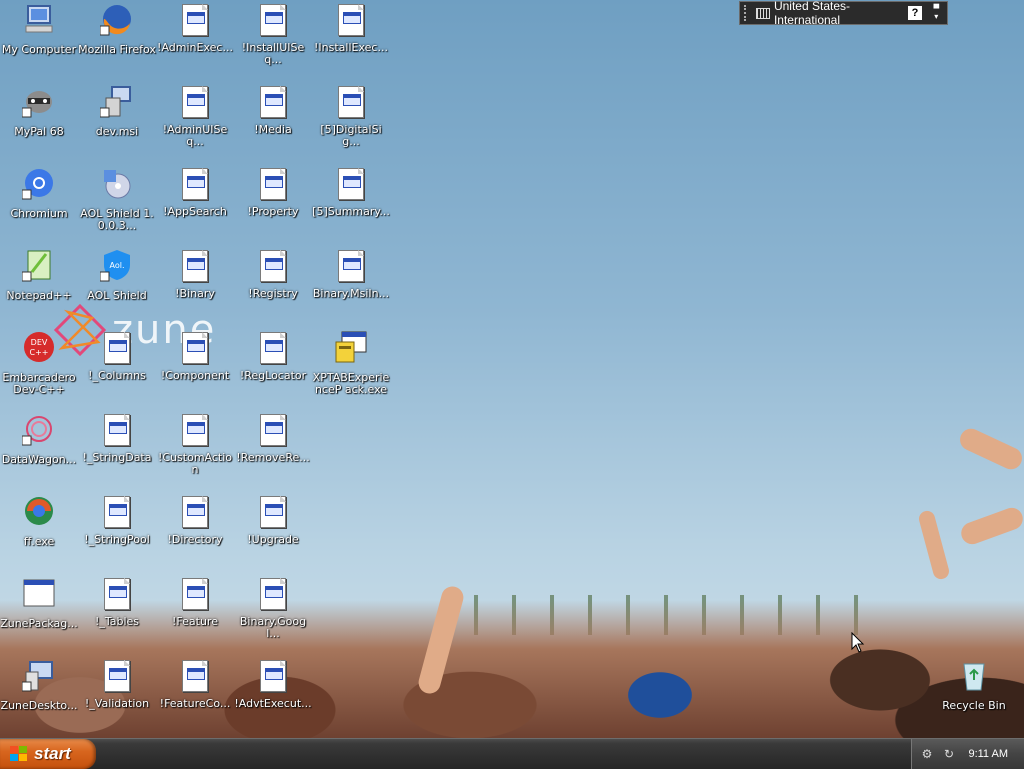 The height and width of the screenshot is (769, 1024). I want to click on desktop-icon-aol-shield: Aol. AOL Shield, so click(117, 275).